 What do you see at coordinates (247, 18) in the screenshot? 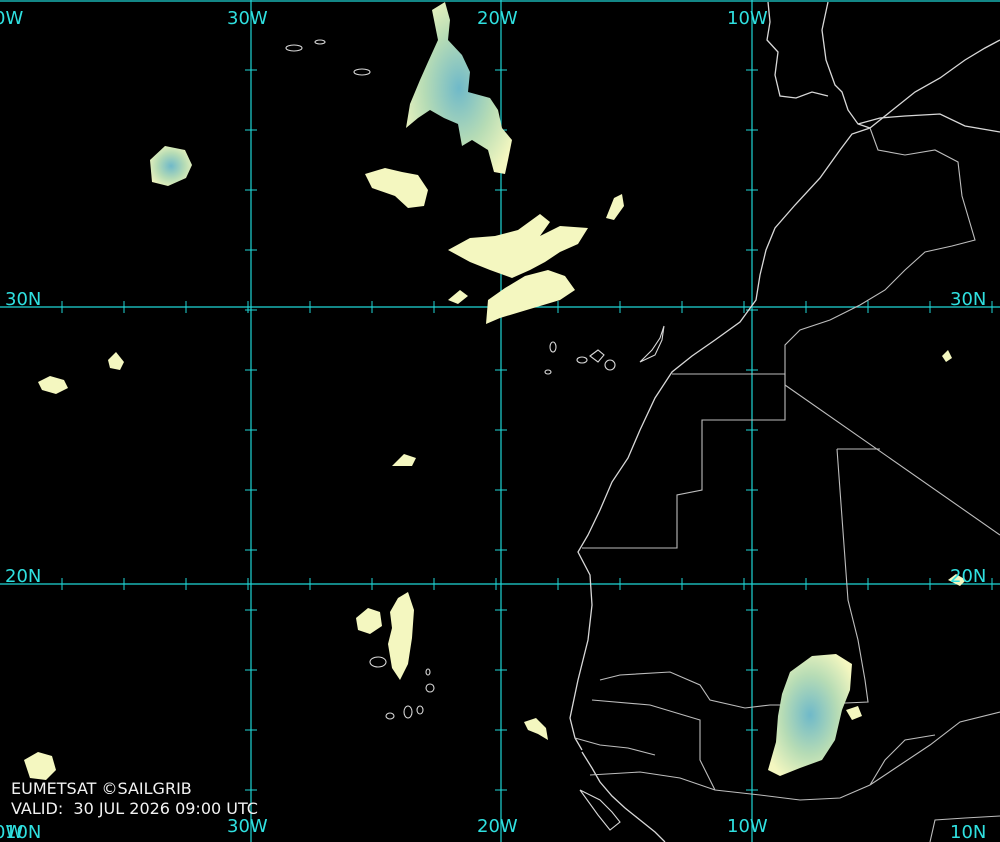
I see `lon-label-top-30w: 30W` at bounding box center [247, 18].